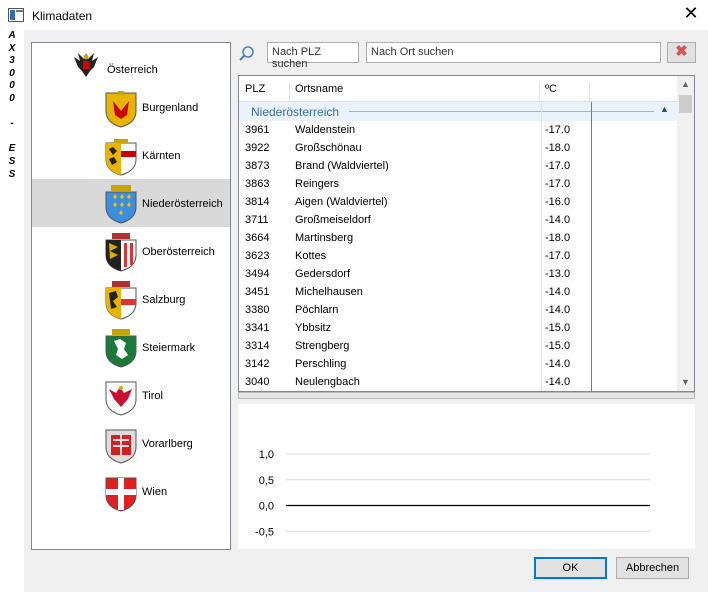 The width and height of the screenshot is (708, 592). I want to click on title-bar: Klimadaten ✕, so click(354, 15).